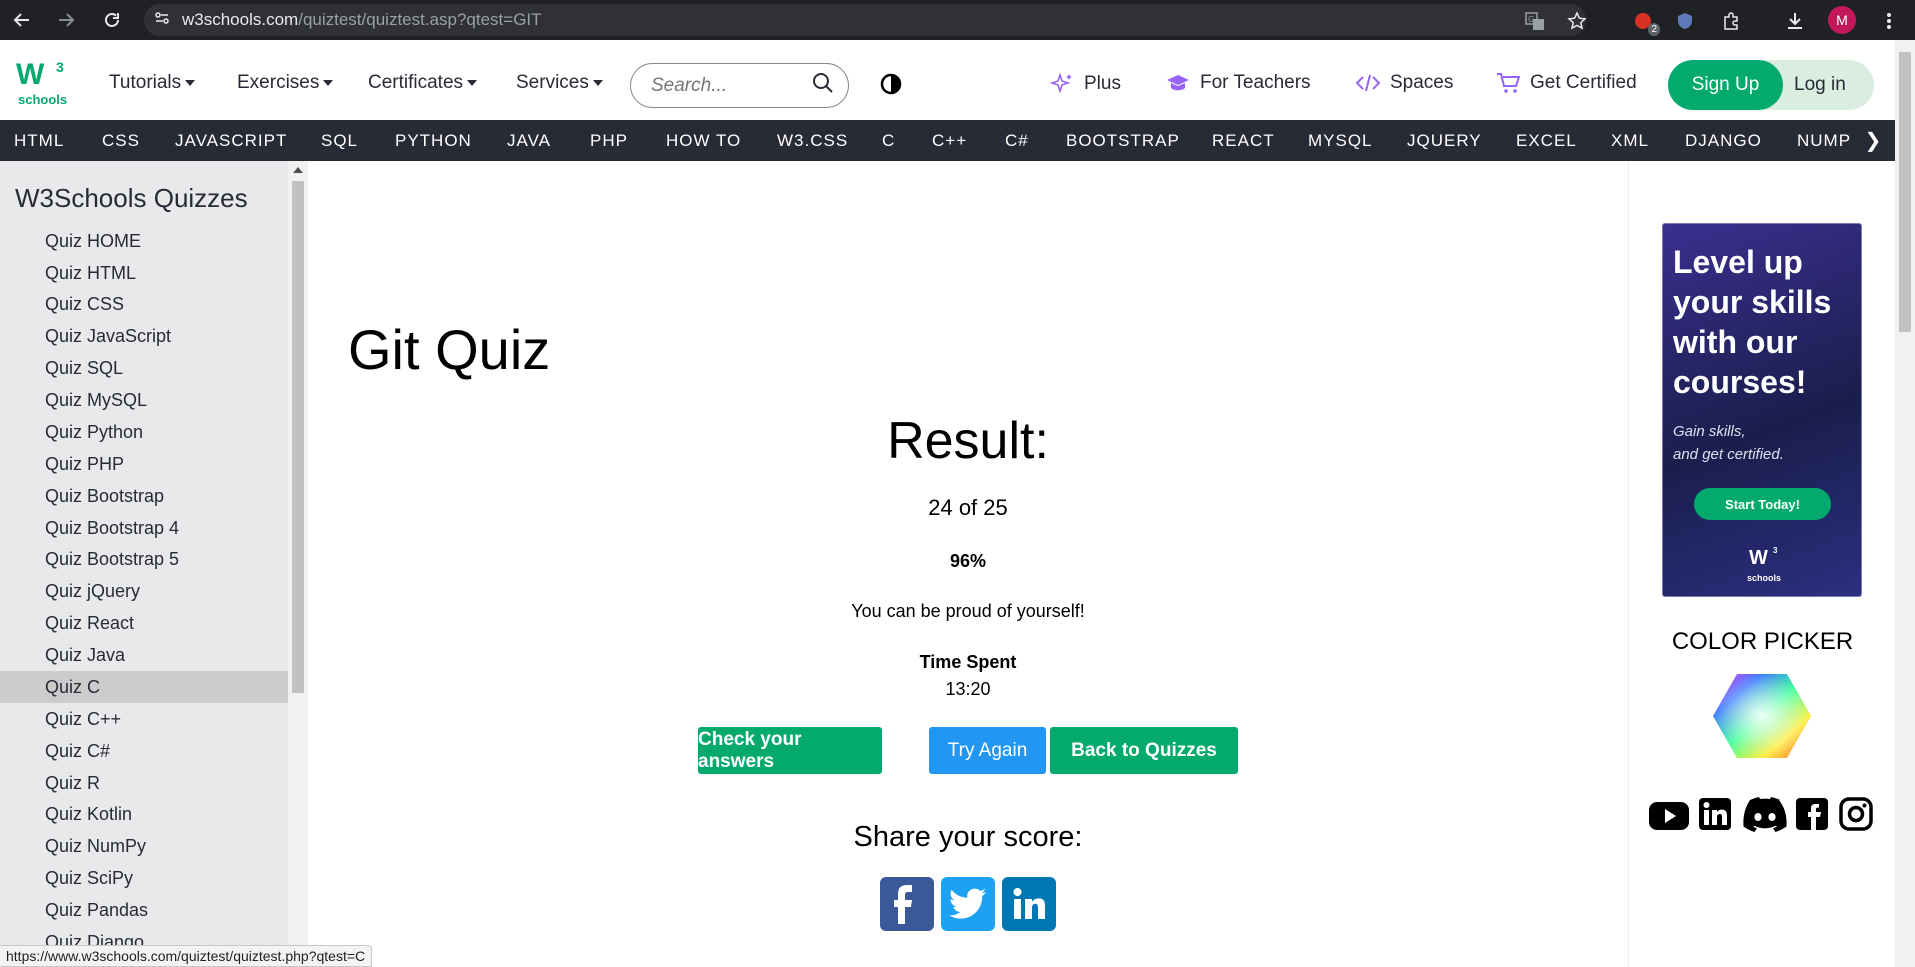  What do you see at coordinates (1654, 29) in the screenshot?
I see `extension-badge: 2` at bounding box center [1654, 29].